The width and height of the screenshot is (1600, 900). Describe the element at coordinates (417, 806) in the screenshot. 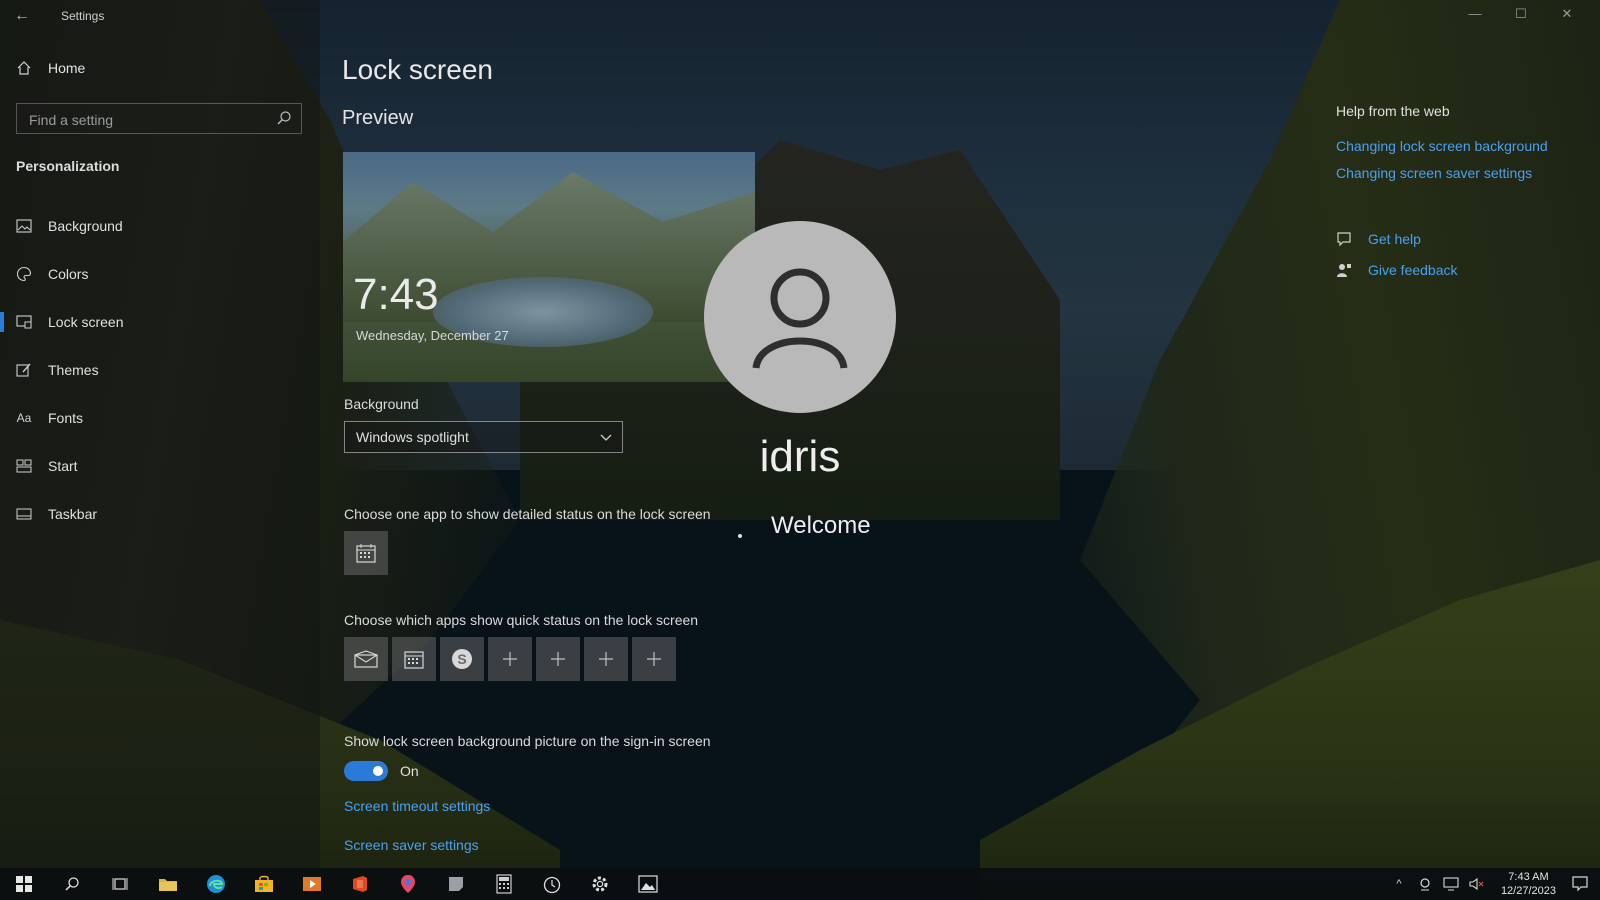

I see `screen-timeout-link: Screen timeout settings` at that location.